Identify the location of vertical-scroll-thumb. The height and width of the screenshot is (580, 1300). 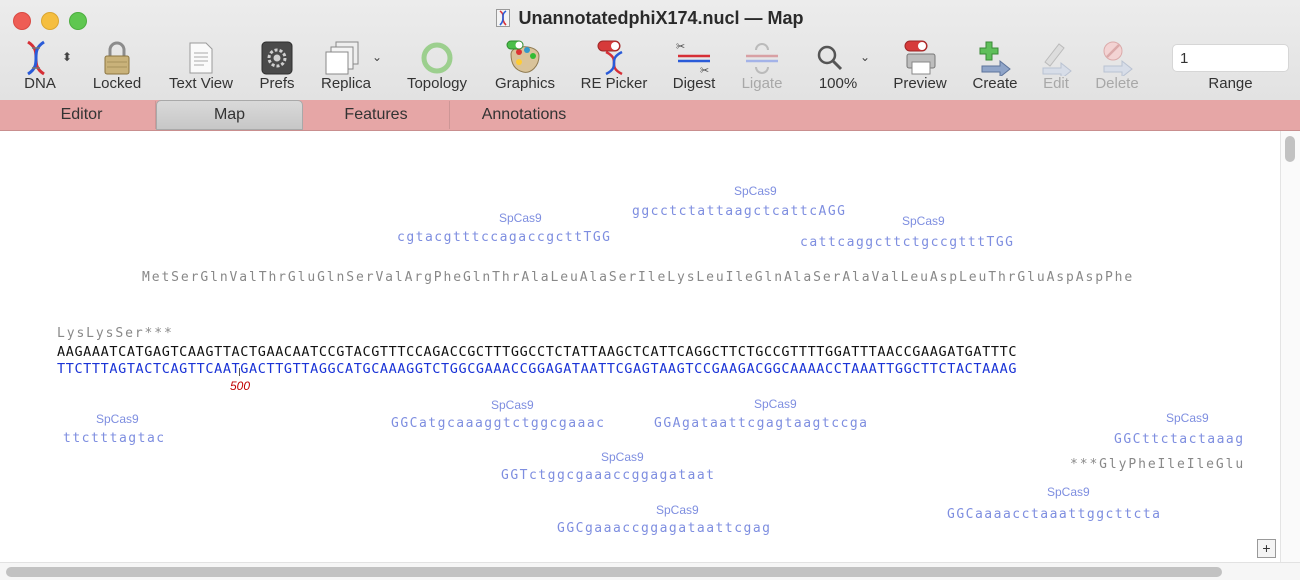
(1290, 149).